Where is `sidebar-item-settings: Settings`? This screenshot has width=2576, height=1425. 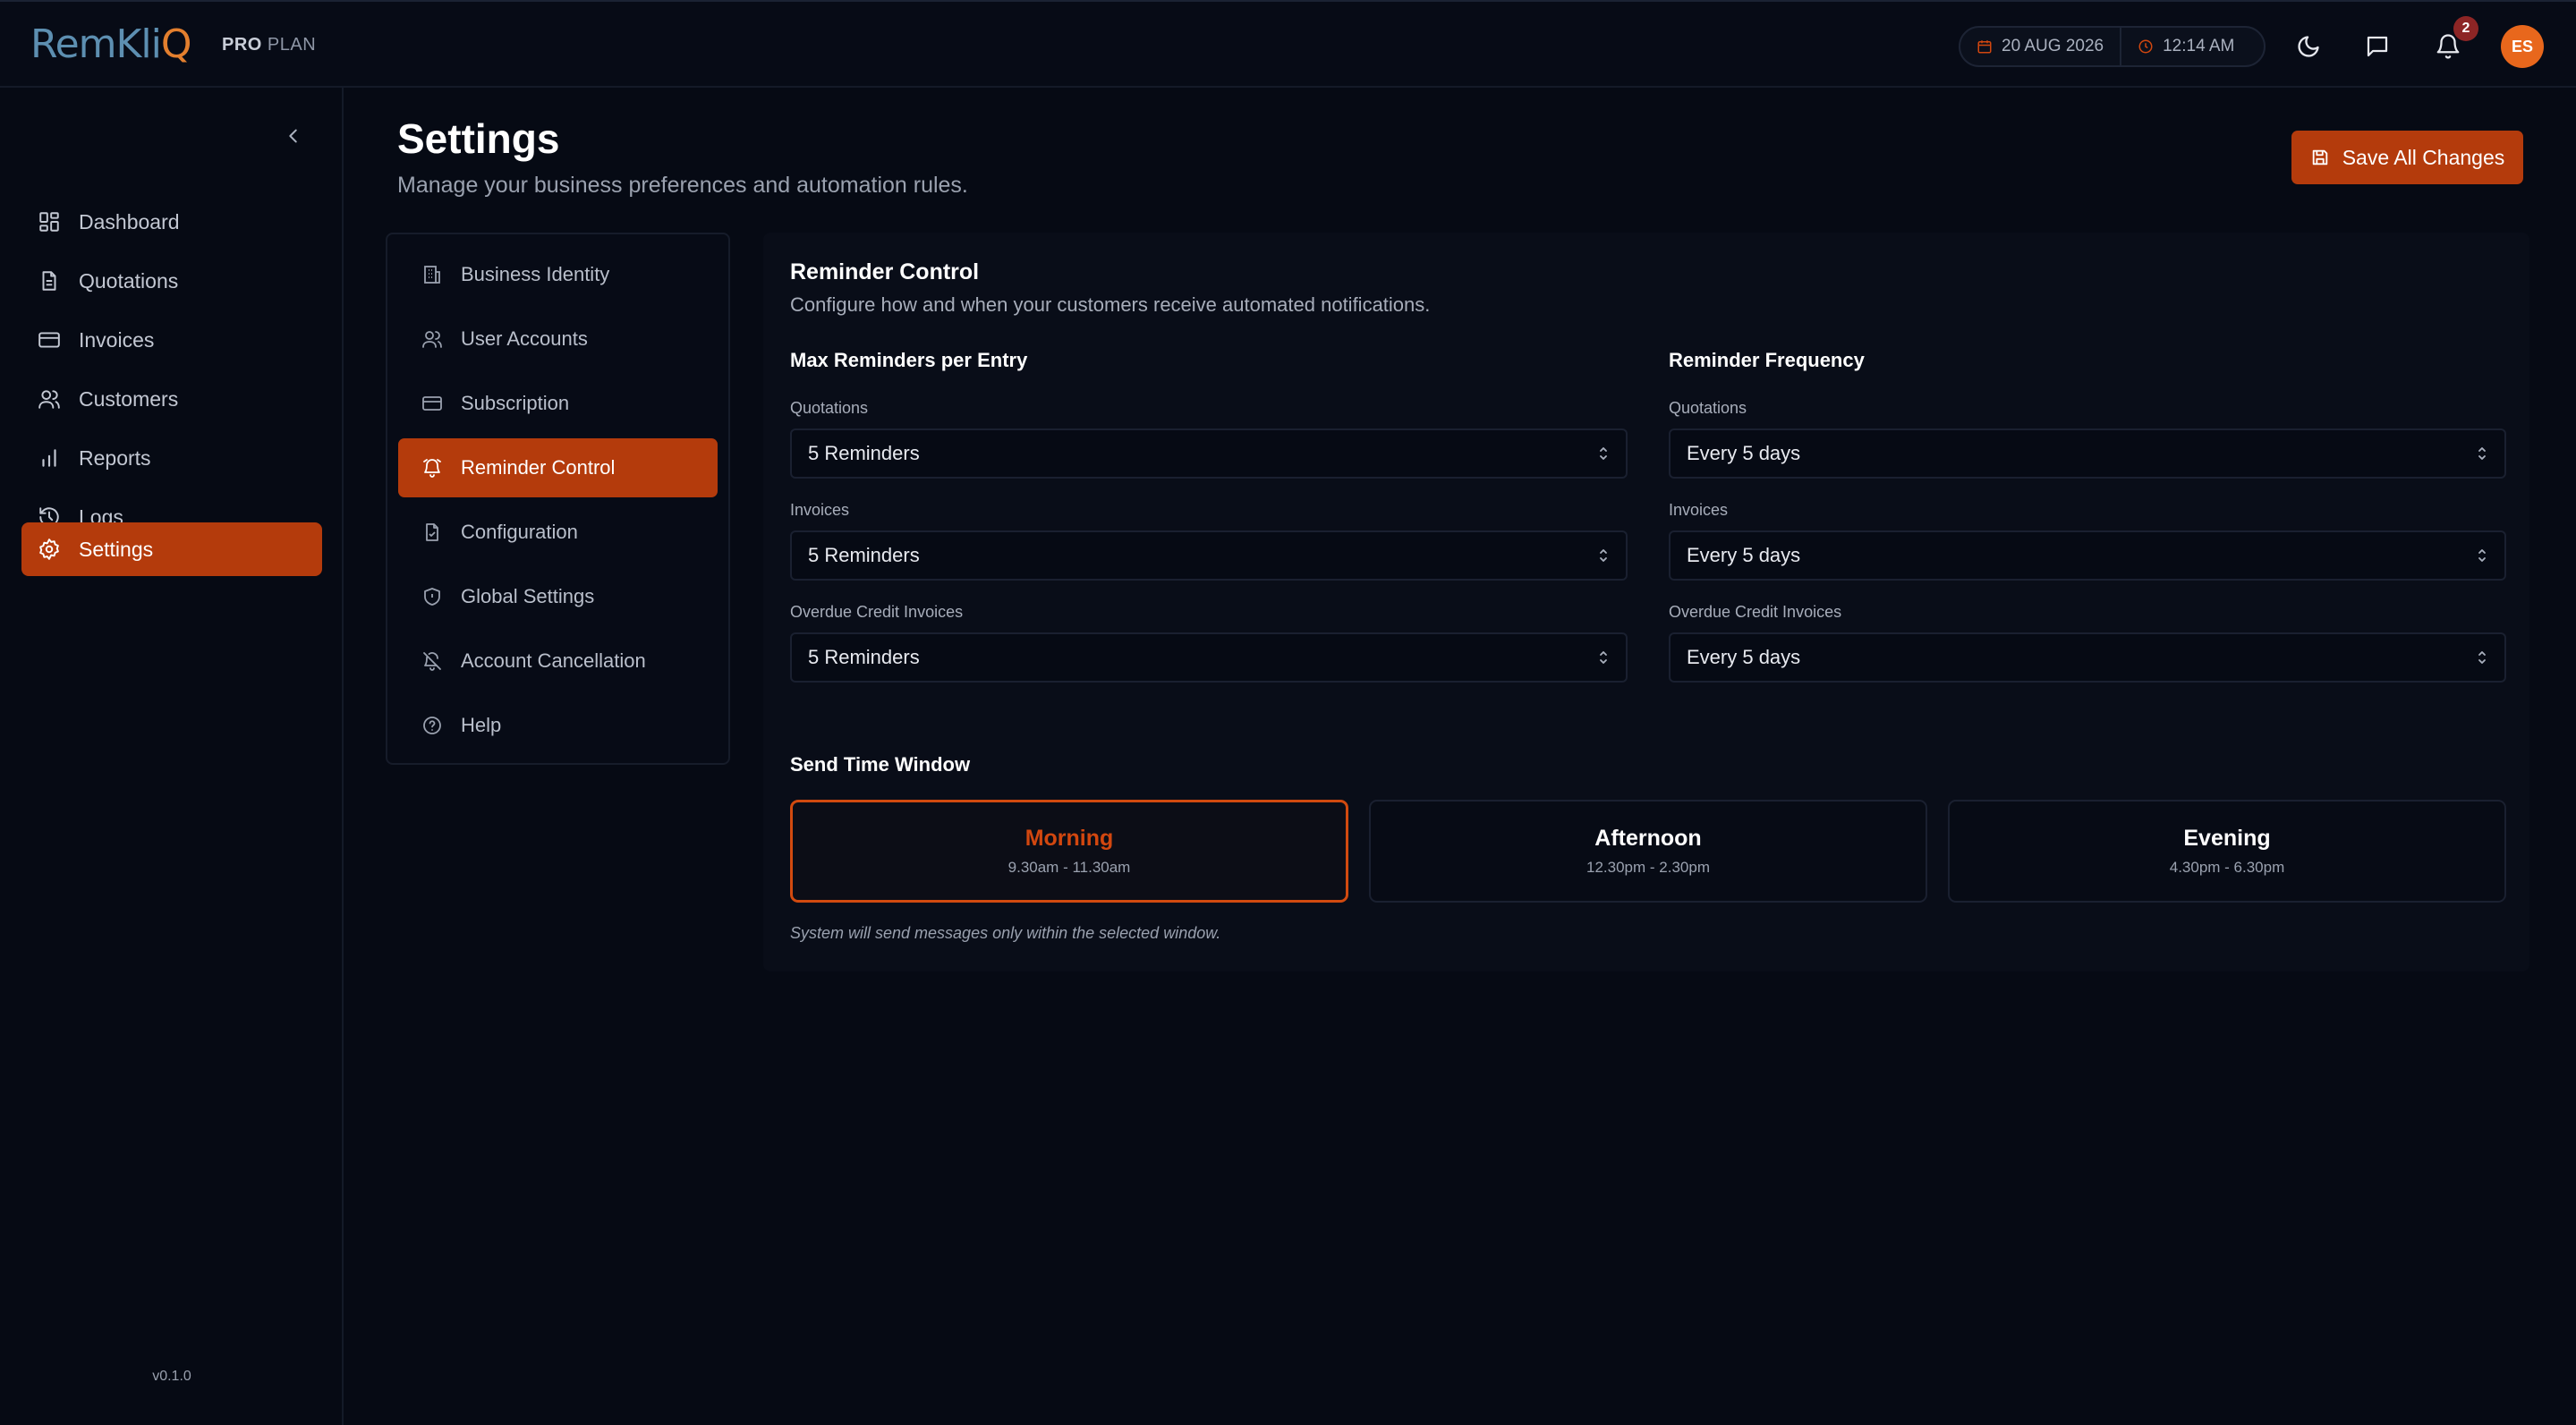
sidebar-item-settings: Settings is located at coordinates (171, 549).